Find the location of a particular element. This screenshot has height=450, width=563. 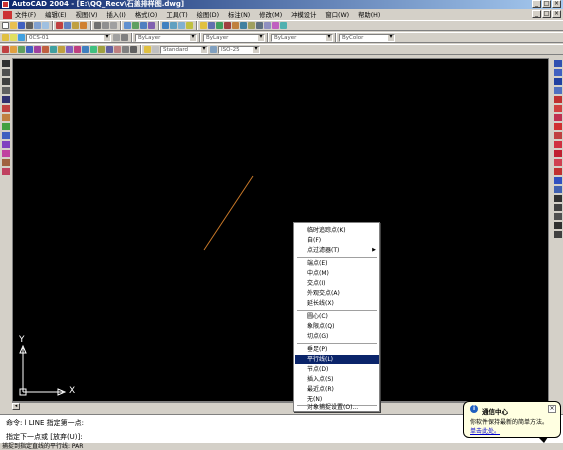

otrack-icon is located at coordinates (235, 25).